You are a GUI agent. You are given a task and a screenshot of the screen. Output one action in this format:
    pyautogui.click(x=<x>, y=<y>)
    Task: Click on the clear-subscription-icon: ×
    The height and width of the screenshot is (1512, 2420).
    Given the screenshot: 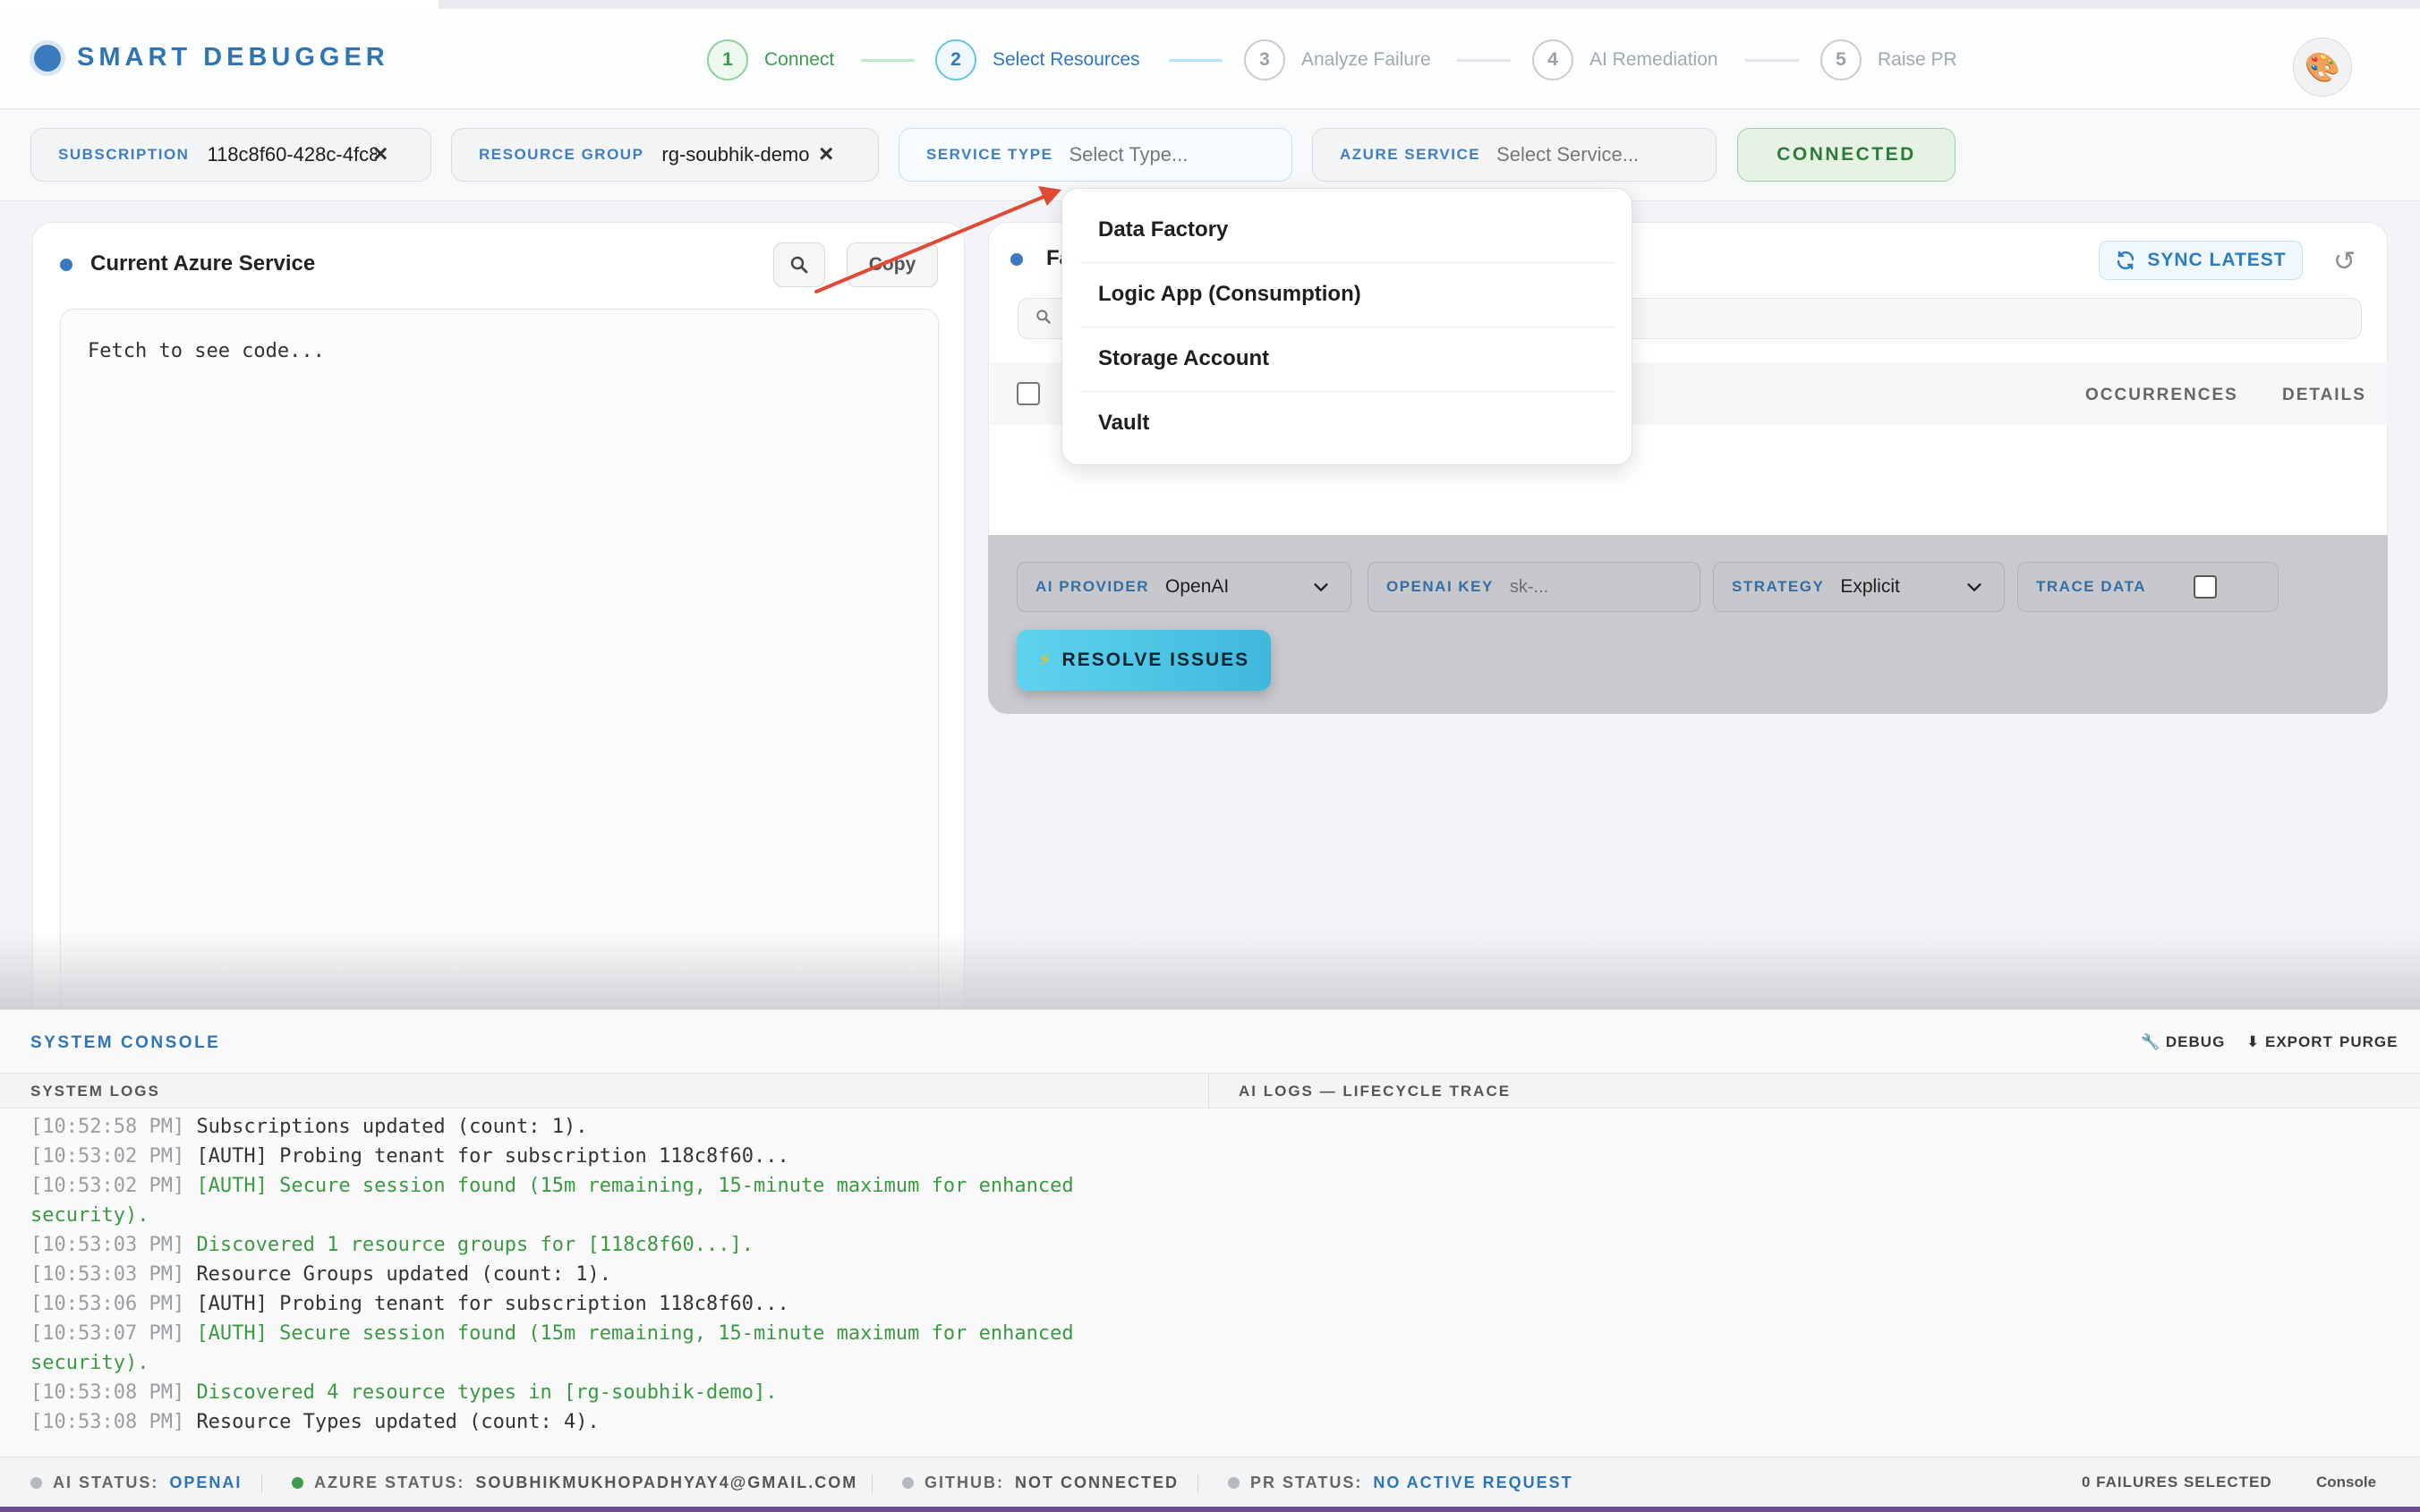 What is the action you would take?
    pyautogui.click(x=380, y=154)
    